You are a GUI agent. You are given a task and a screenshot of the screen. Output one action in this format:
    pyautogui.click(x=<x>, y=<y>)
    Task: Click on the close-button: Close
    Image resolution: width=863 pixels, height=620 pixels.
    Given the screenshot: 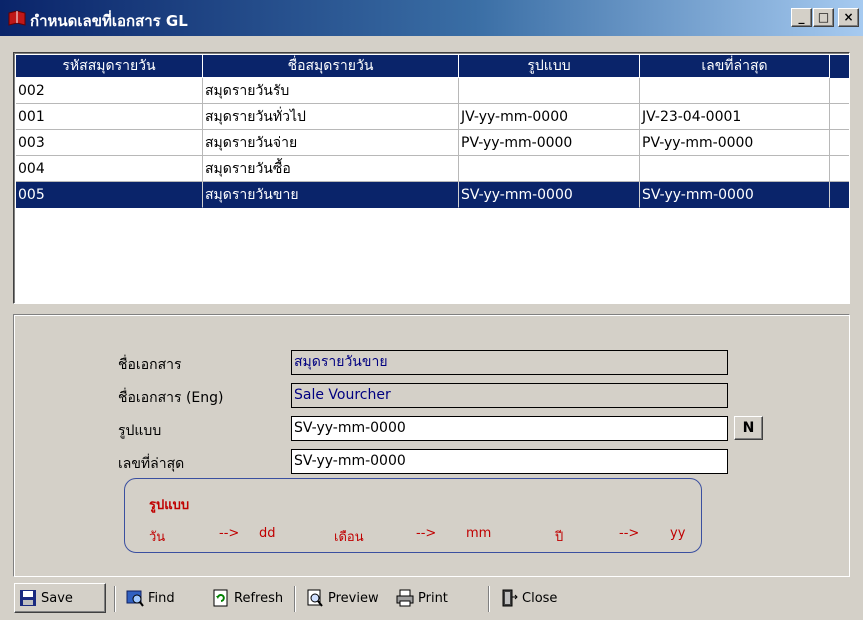 What is the action you would take?
    pyautogui.click(x=534, y=598)
    